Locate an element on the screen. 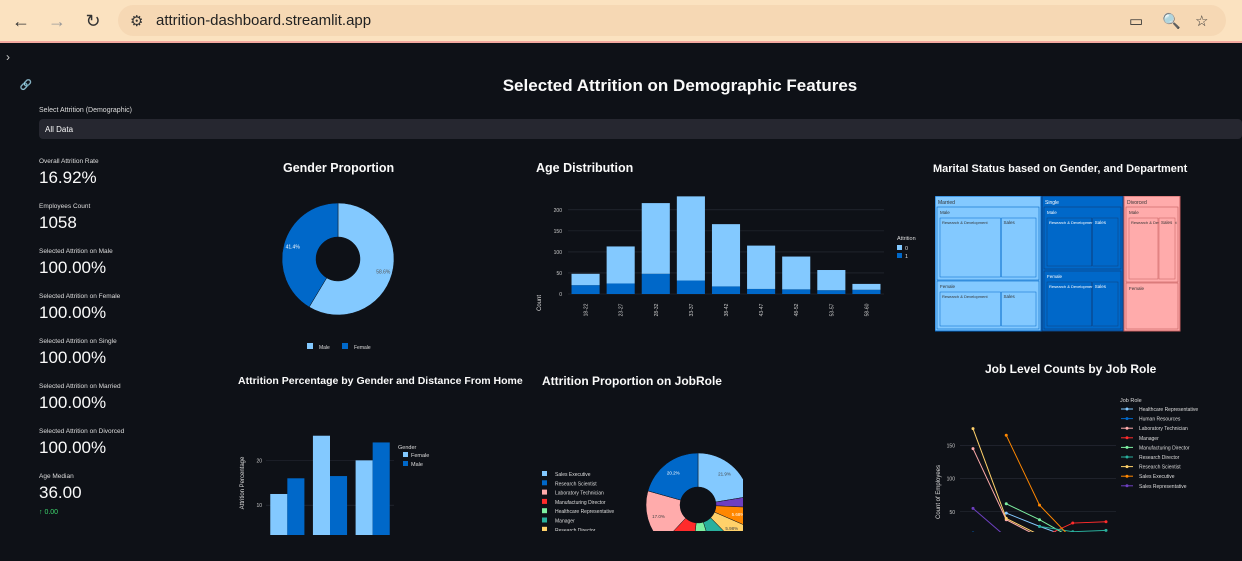 Image resolution: width=1242 pixels, height=561 pixels. x-tick-label: 53-57 is located at coordinates (832, 309).